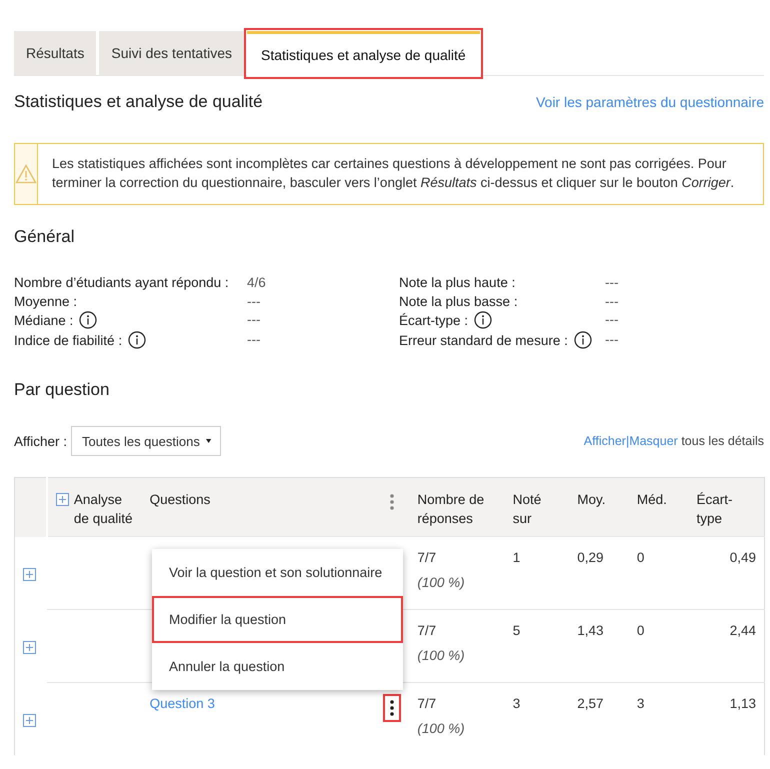 The width and height of the screenshot is (770, 769). Describe the element at coordinates (68, 340) in the screenshot. I see `stat-label: Indice de fiabilité :` at that location.